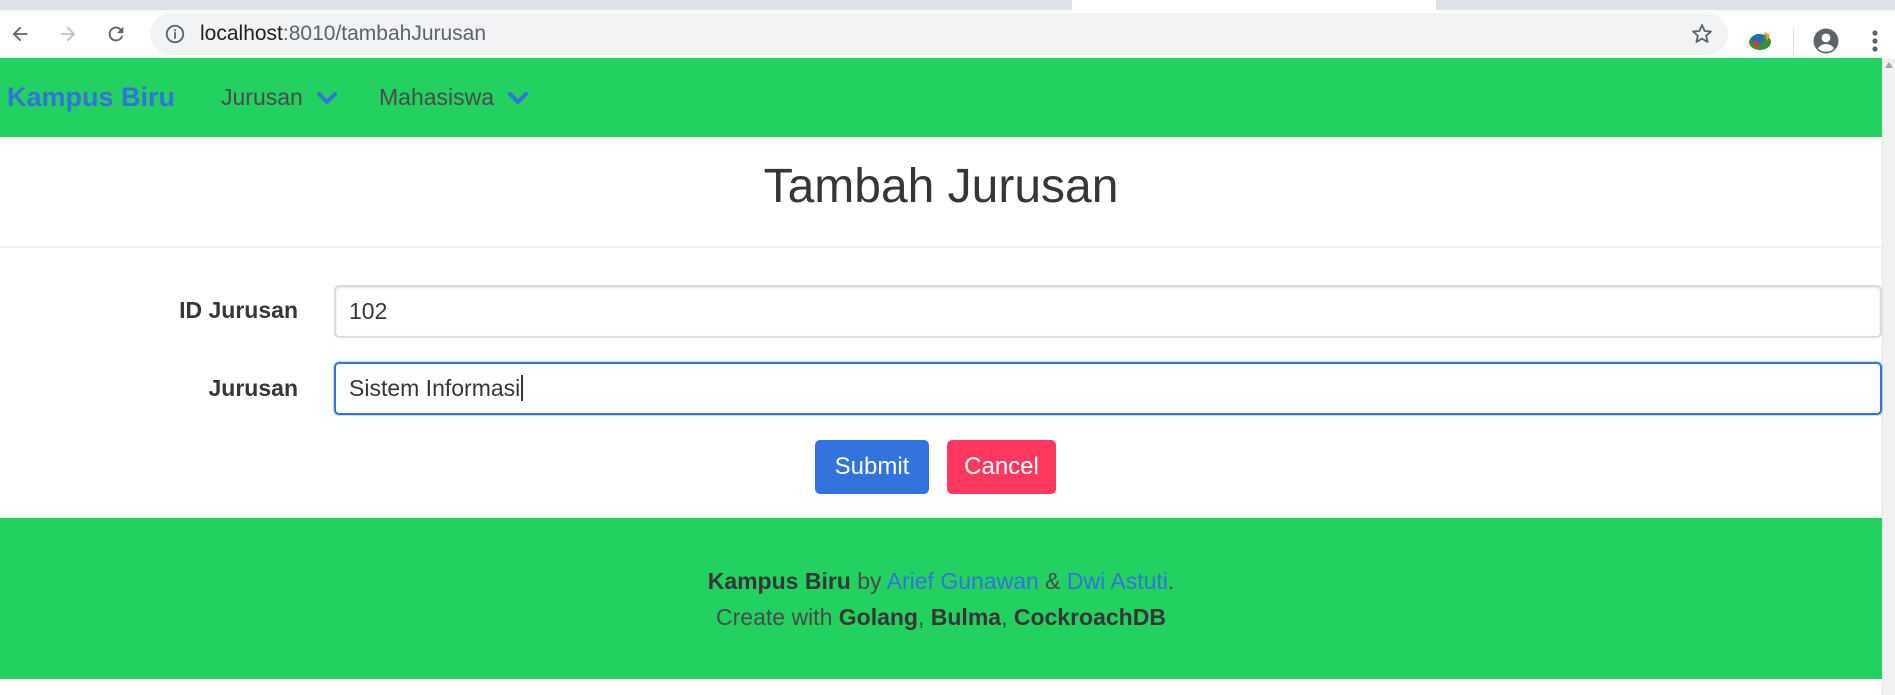  What do you see at coordinates (777, 617) in the screenshot?
I see `footer-create-with: Create with` at bounding box center [777, 617].